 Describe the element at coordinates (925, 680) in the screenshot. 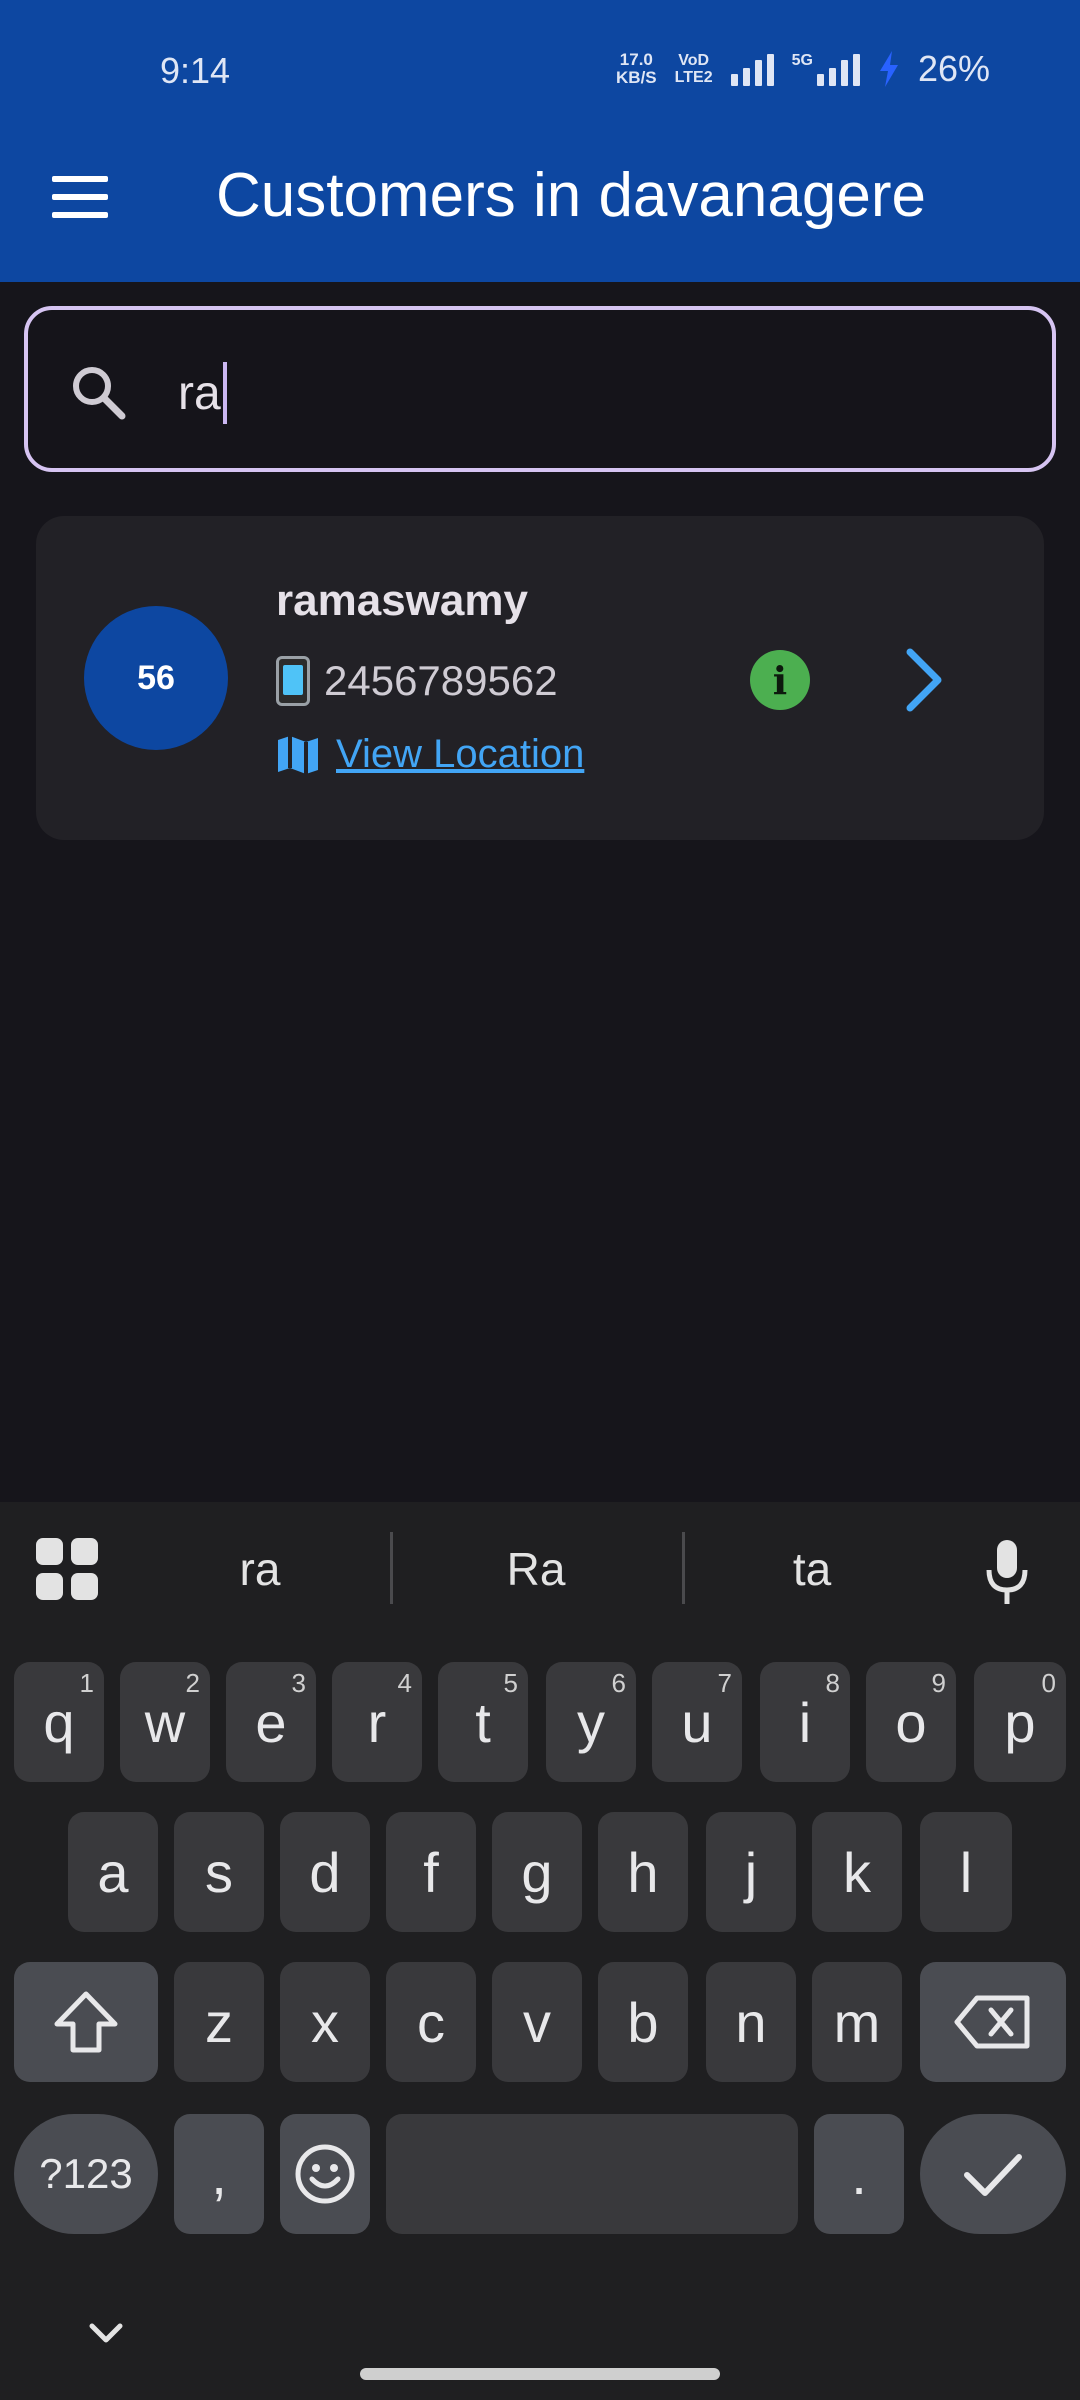

I see `chevron-right-icon` at that location.